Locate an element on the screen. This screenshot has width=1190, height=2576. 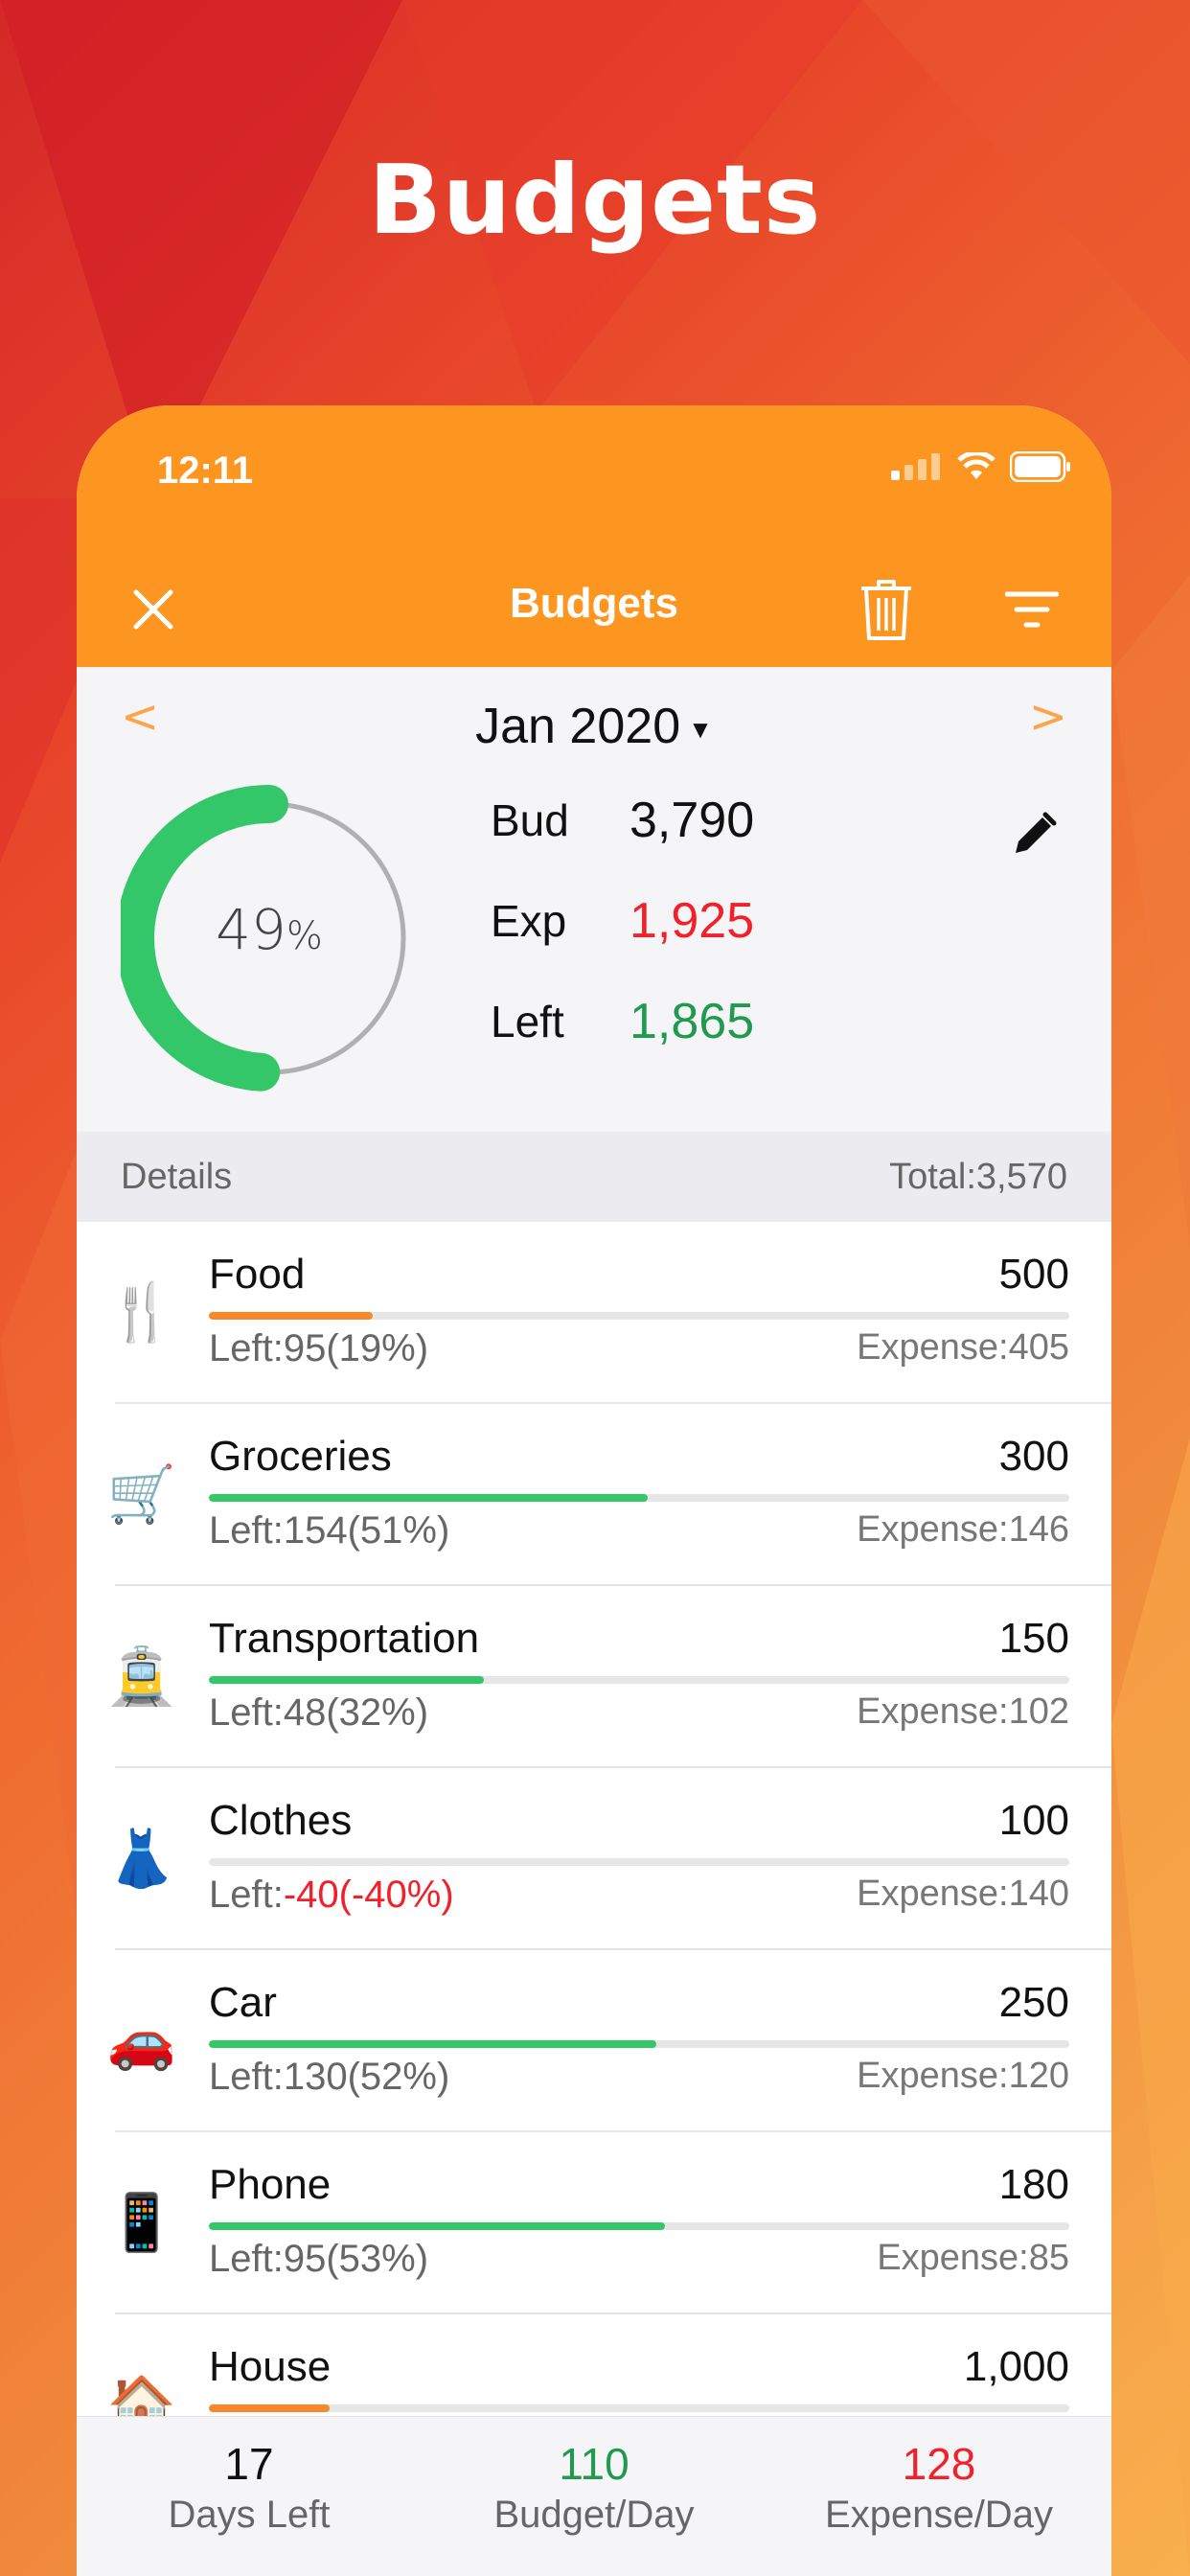
budget-per-day-block: 110 Budget/Day is located at coordinates (594, 2487).